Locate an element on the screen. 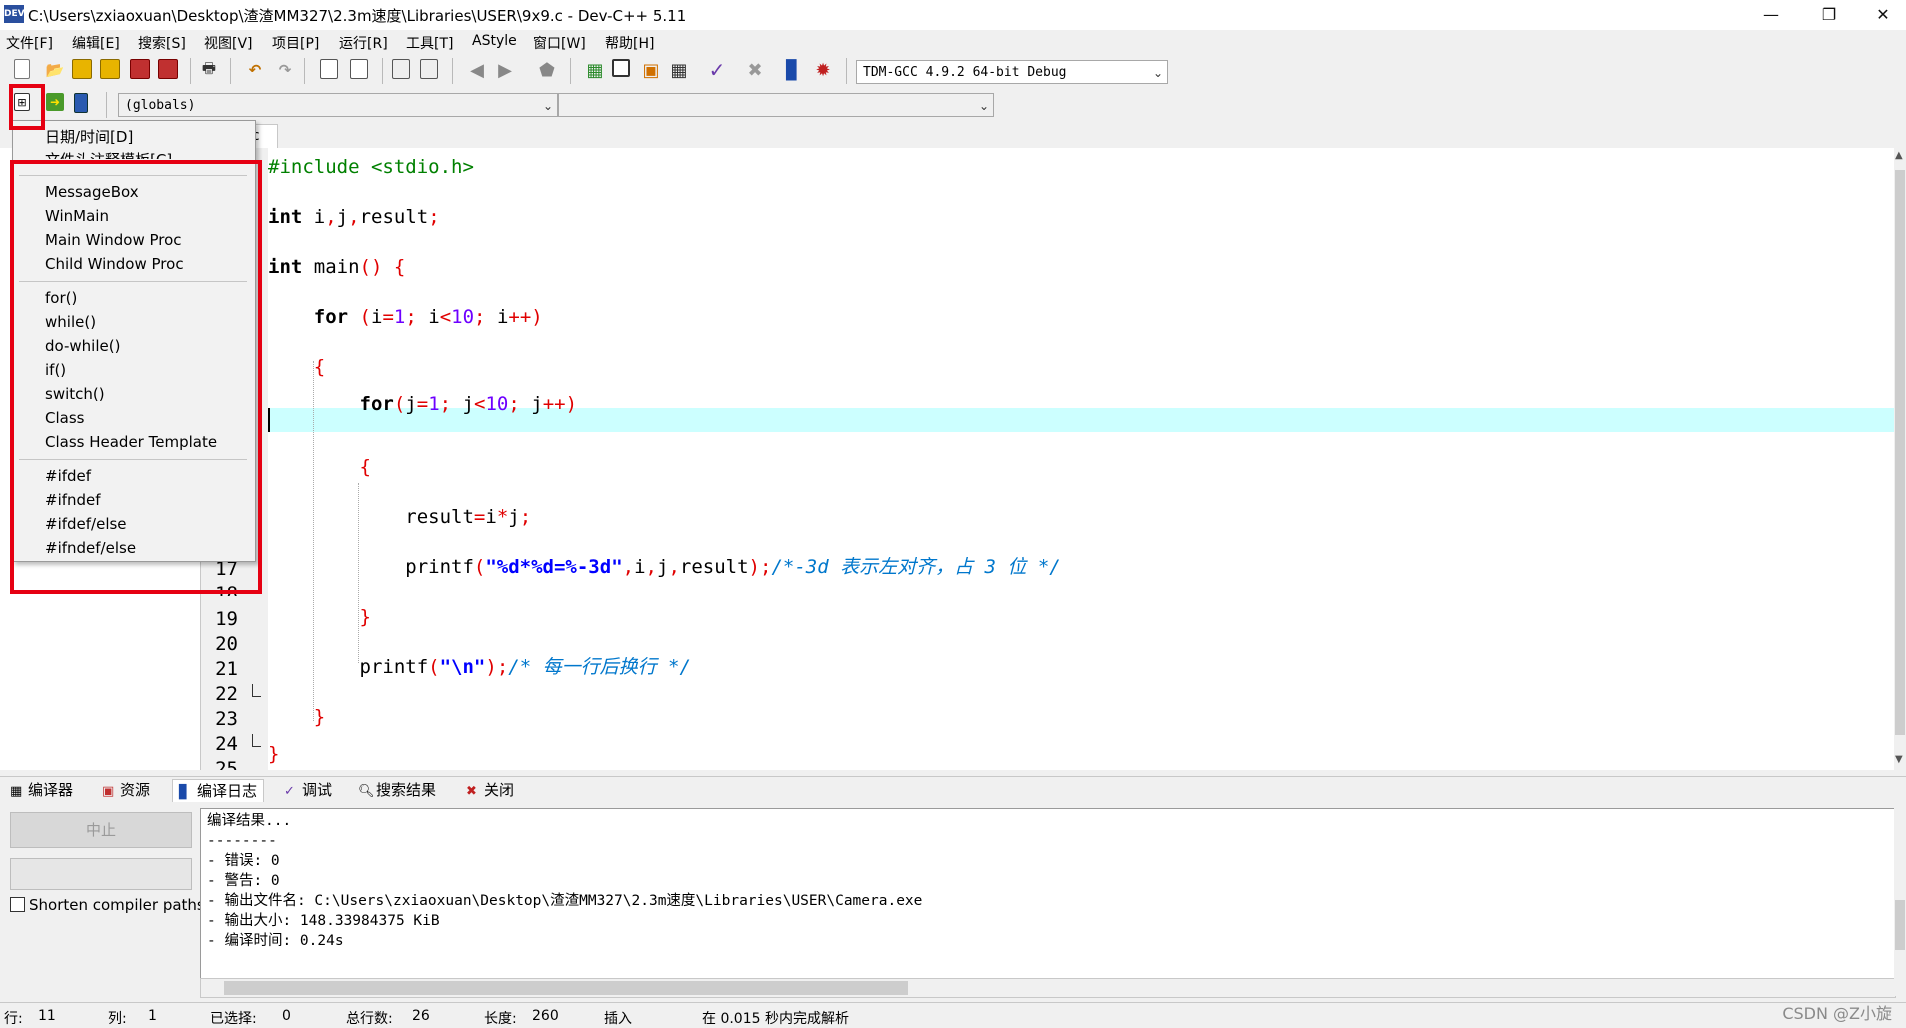  debug-bug-icon: ✹ is located at coordinates (823, 70).